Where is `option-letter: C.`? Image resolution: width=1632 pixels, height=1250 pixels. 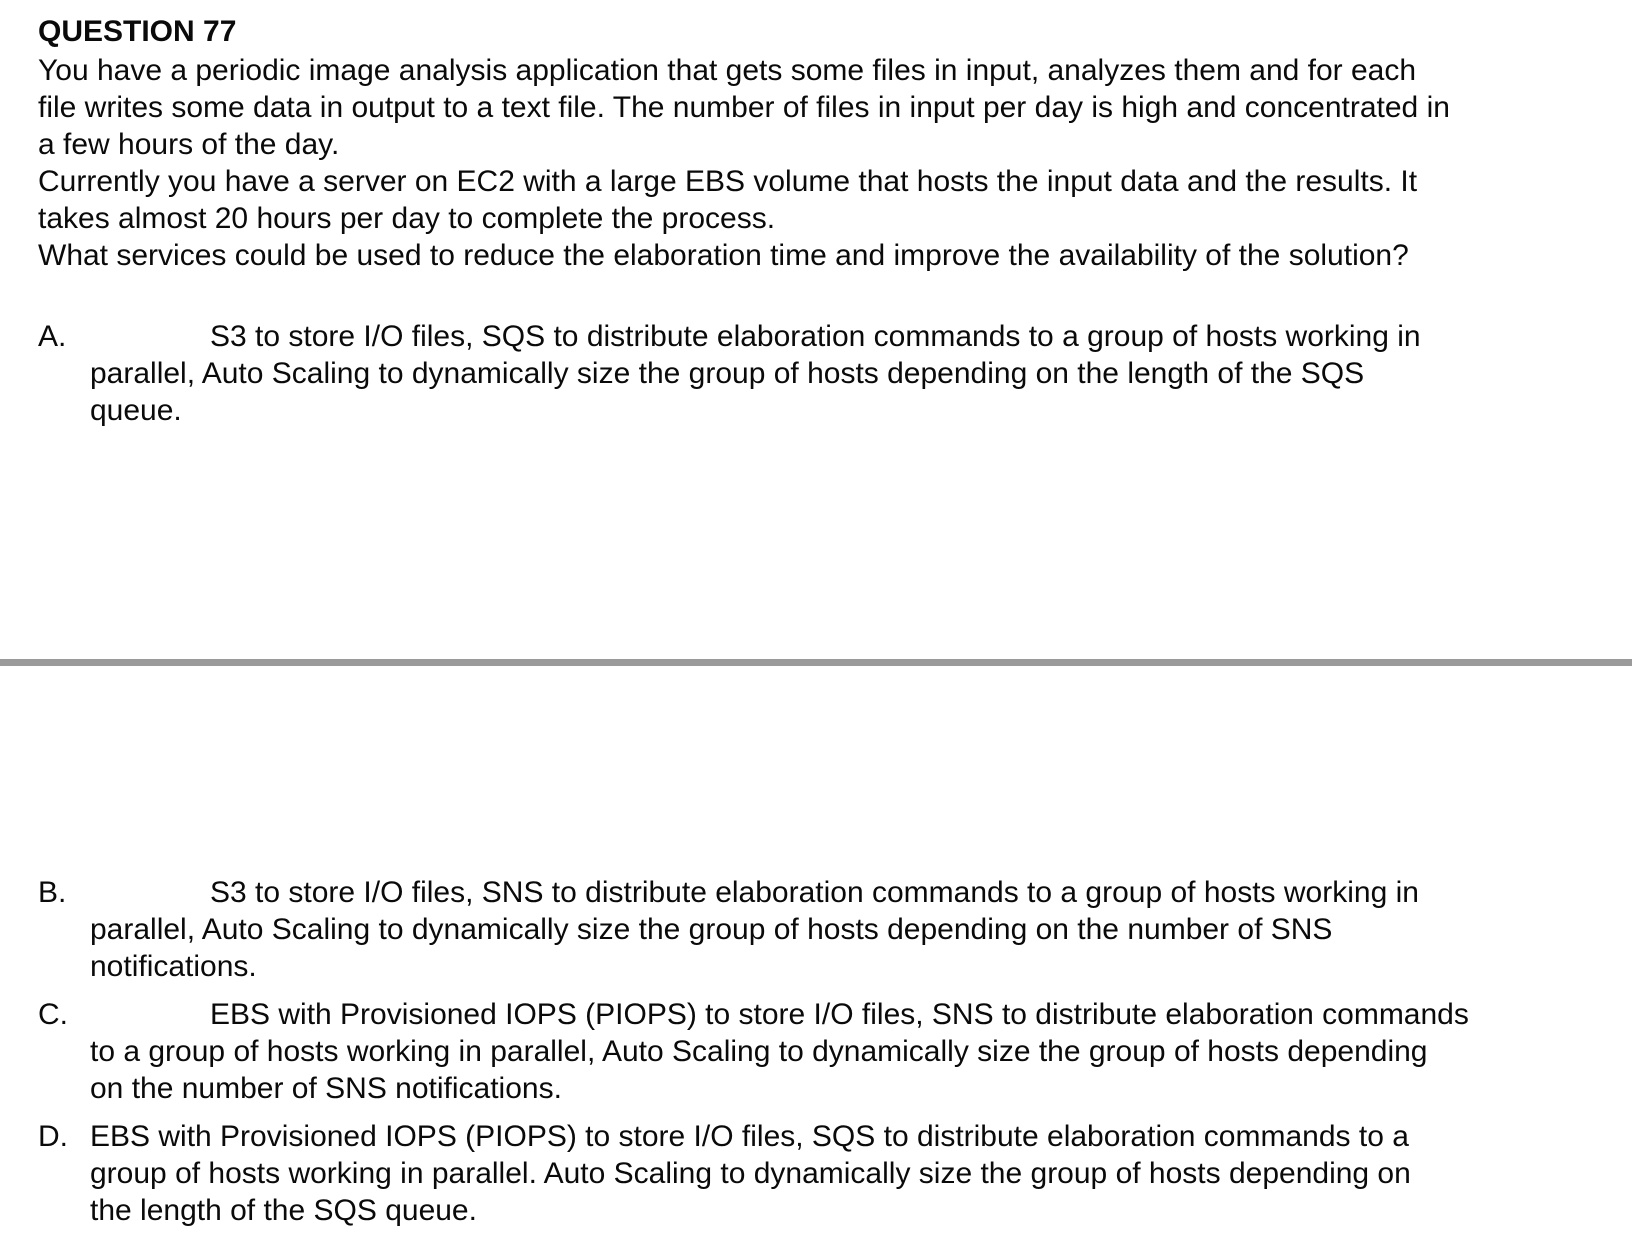
option-letter: C. is located at coordinates (53, 1014).